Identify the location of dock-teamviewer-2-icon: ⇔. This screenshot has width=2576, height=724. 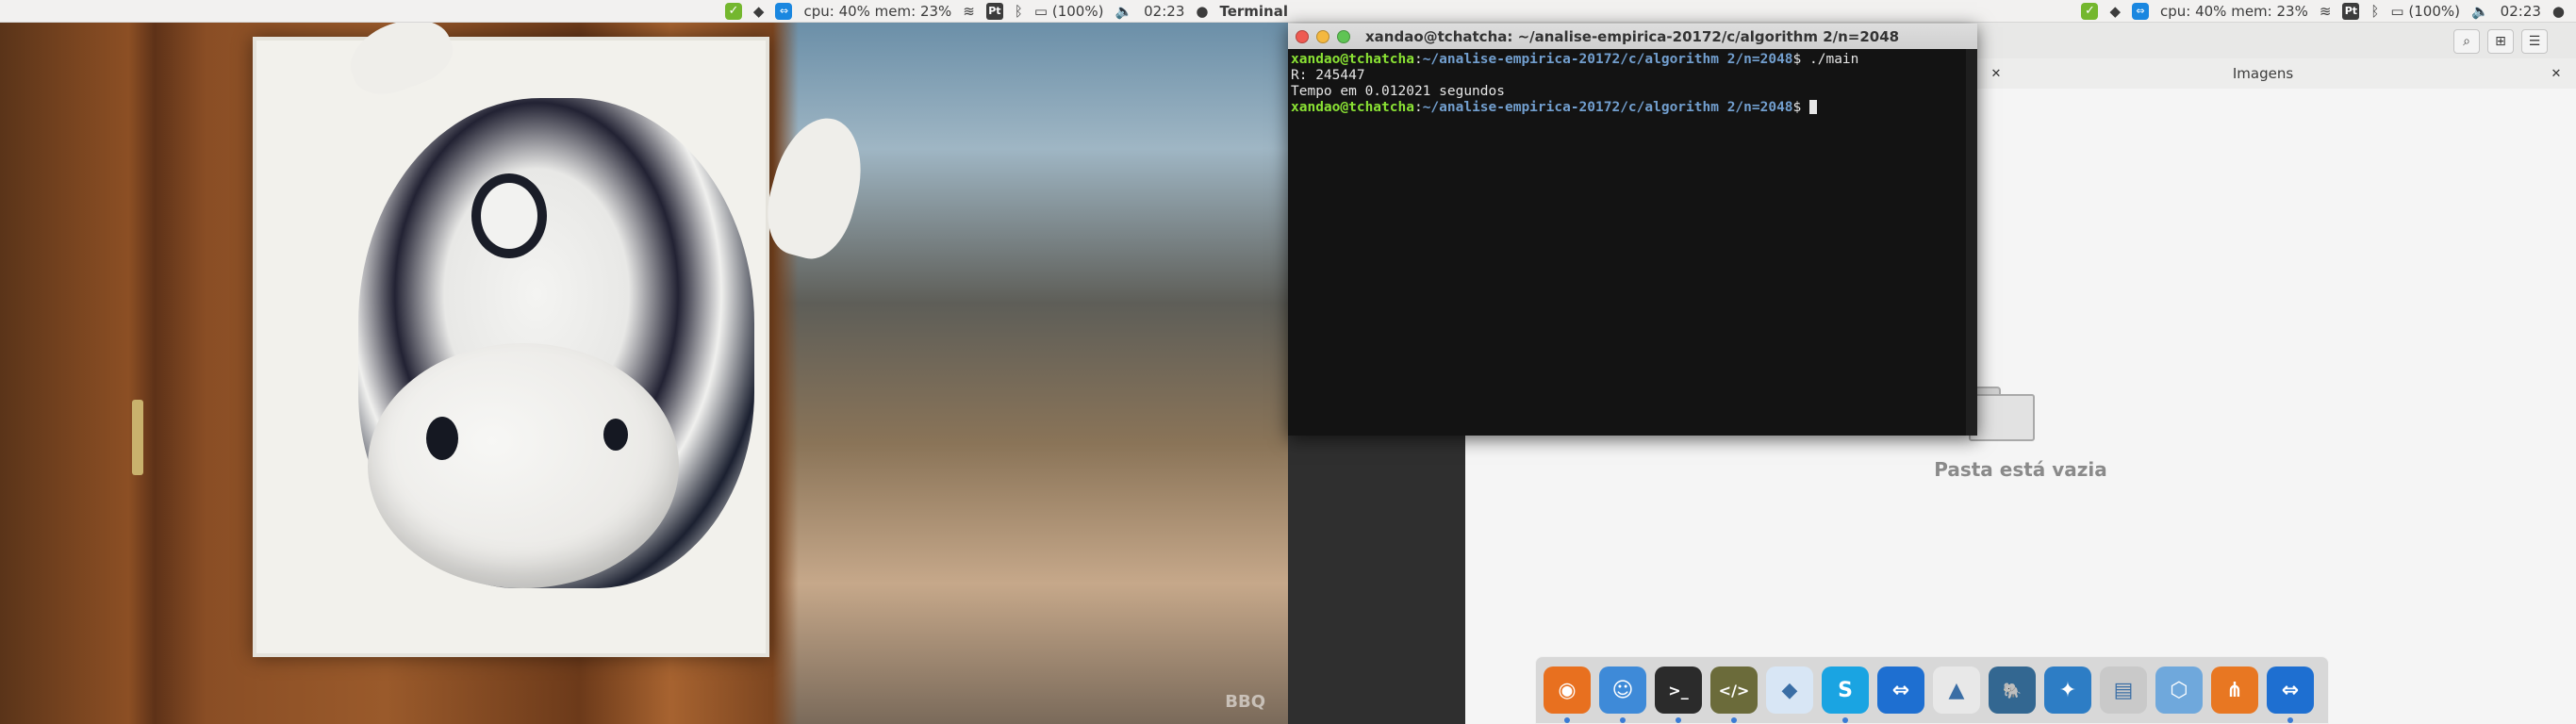
(2290, 694).